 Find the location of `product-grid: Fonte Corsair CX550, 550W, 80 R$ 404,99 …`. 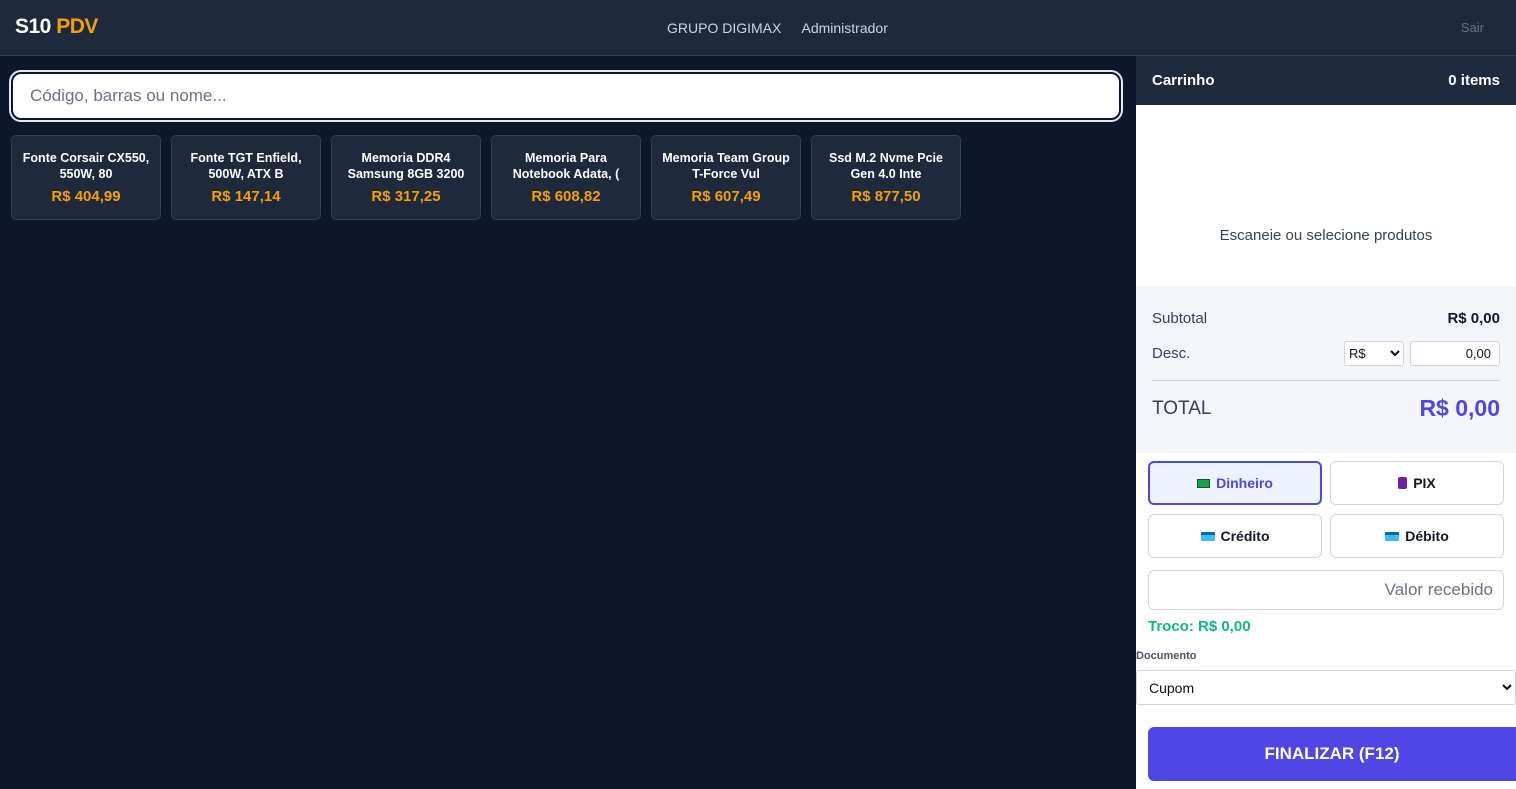

product-grid: Fonte Corsair CX550, 550W, 80 R$ 404,99 … is located at coordinates (491, 177).